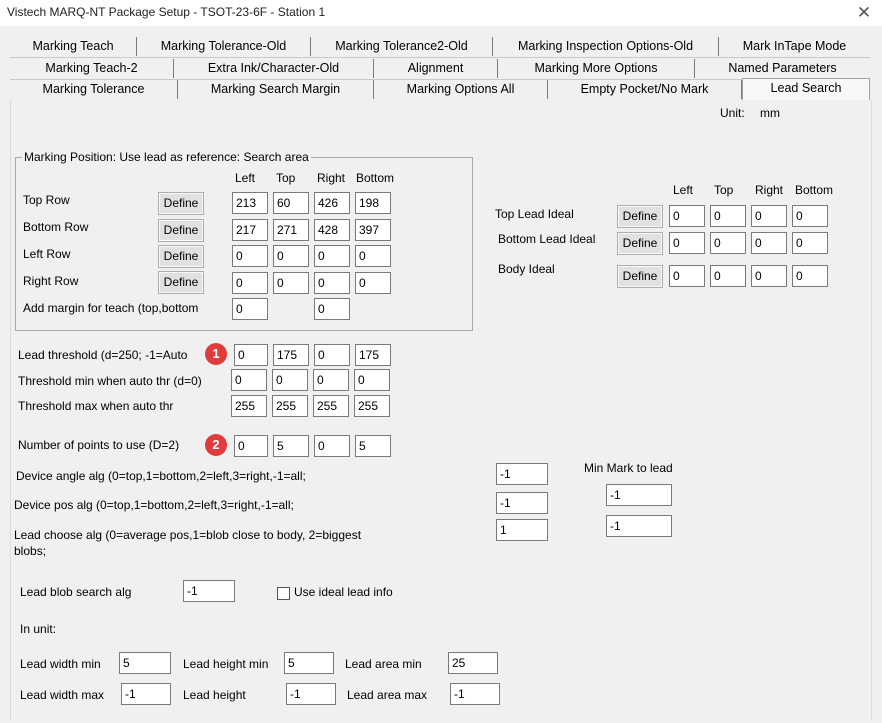  I want to click on tab-marking-tolerance-old: Marking Tolerance-Old, so click(224, 46).